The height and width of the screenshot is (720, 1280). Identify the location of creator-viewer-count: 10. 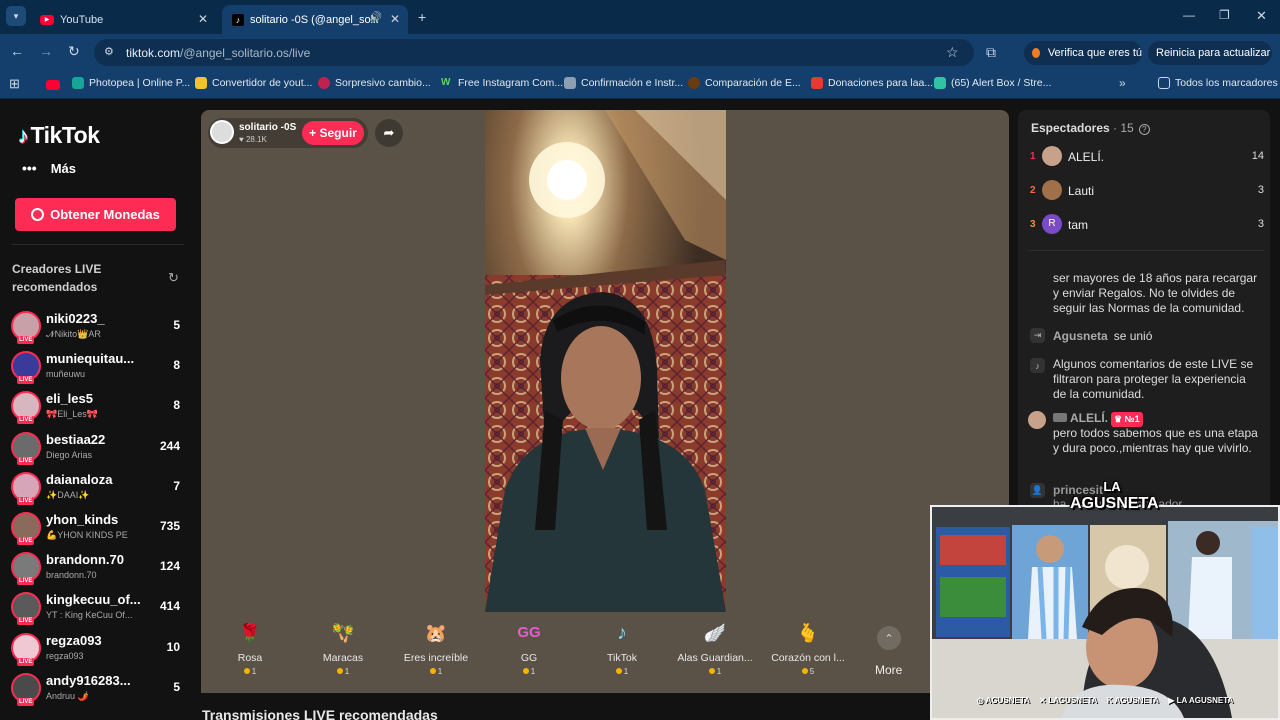
(173, 646).